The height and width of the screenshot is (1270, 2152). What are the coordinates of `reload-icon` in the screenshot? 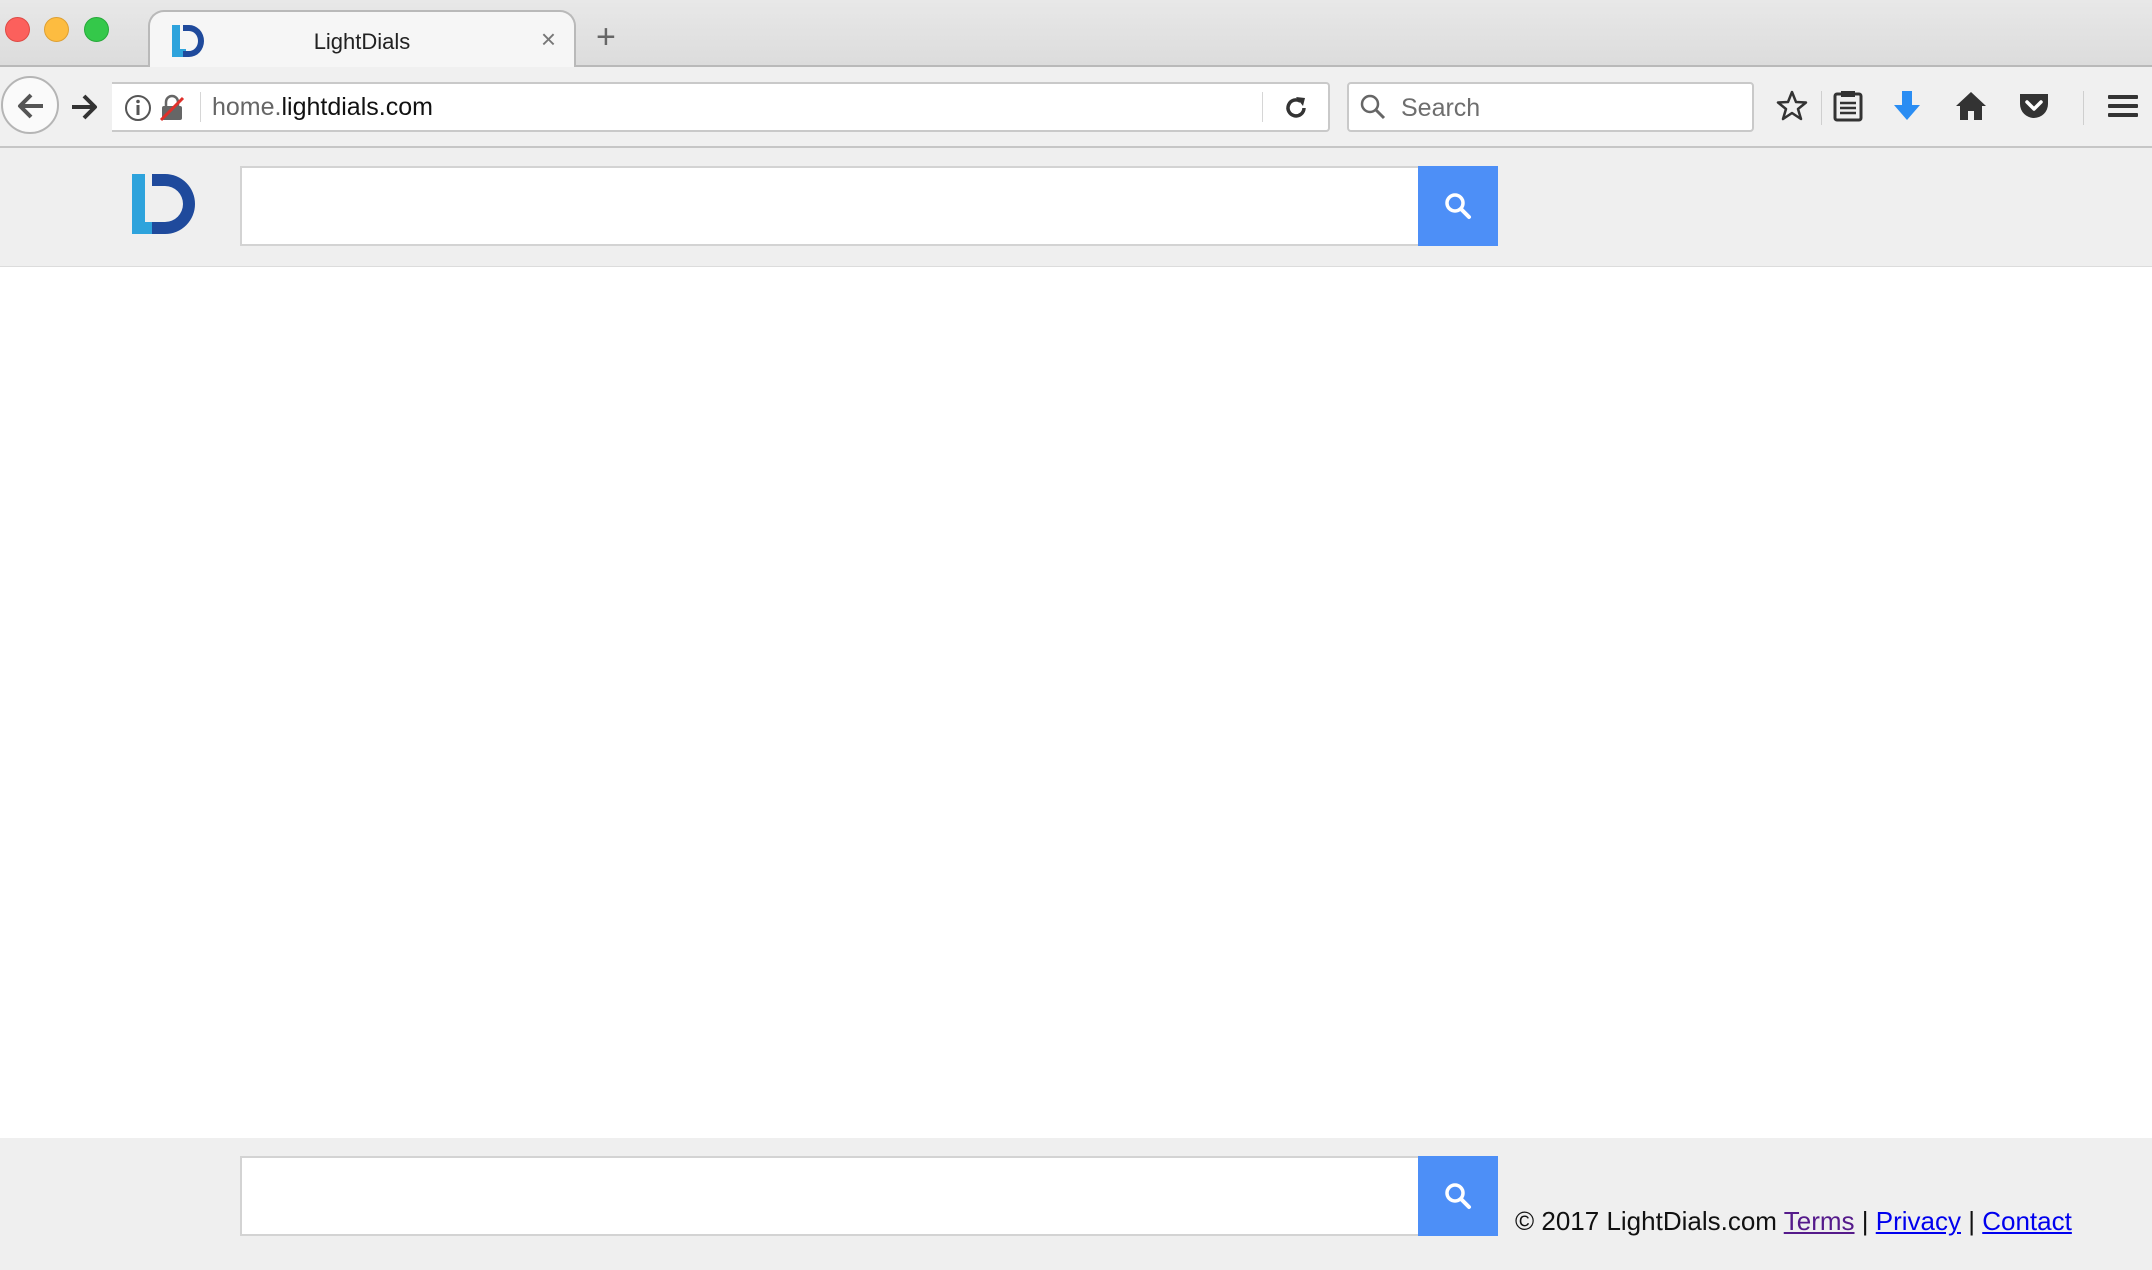 It's located at (1296, 108).